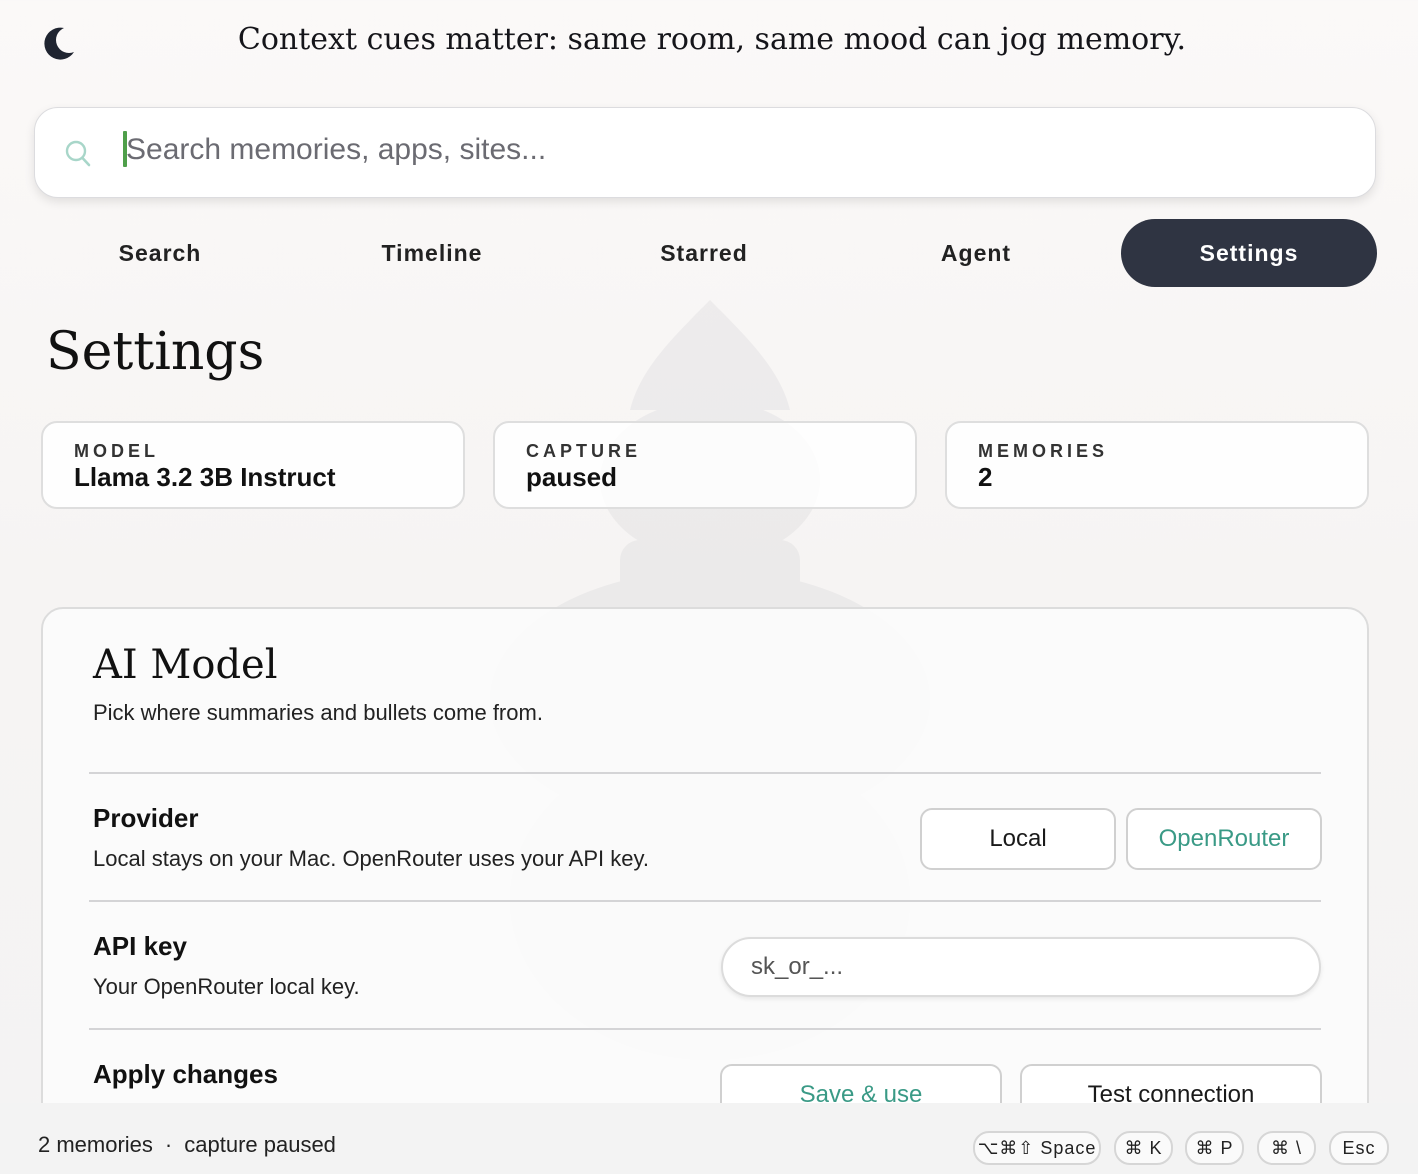 The height and width of the screenshot is (1174, 1418). What do you see at coordinates (1143, 1148) in the screenshot?
I see `shortcut-search-key: ⌘ K` at bounding box center [1143, 1148].